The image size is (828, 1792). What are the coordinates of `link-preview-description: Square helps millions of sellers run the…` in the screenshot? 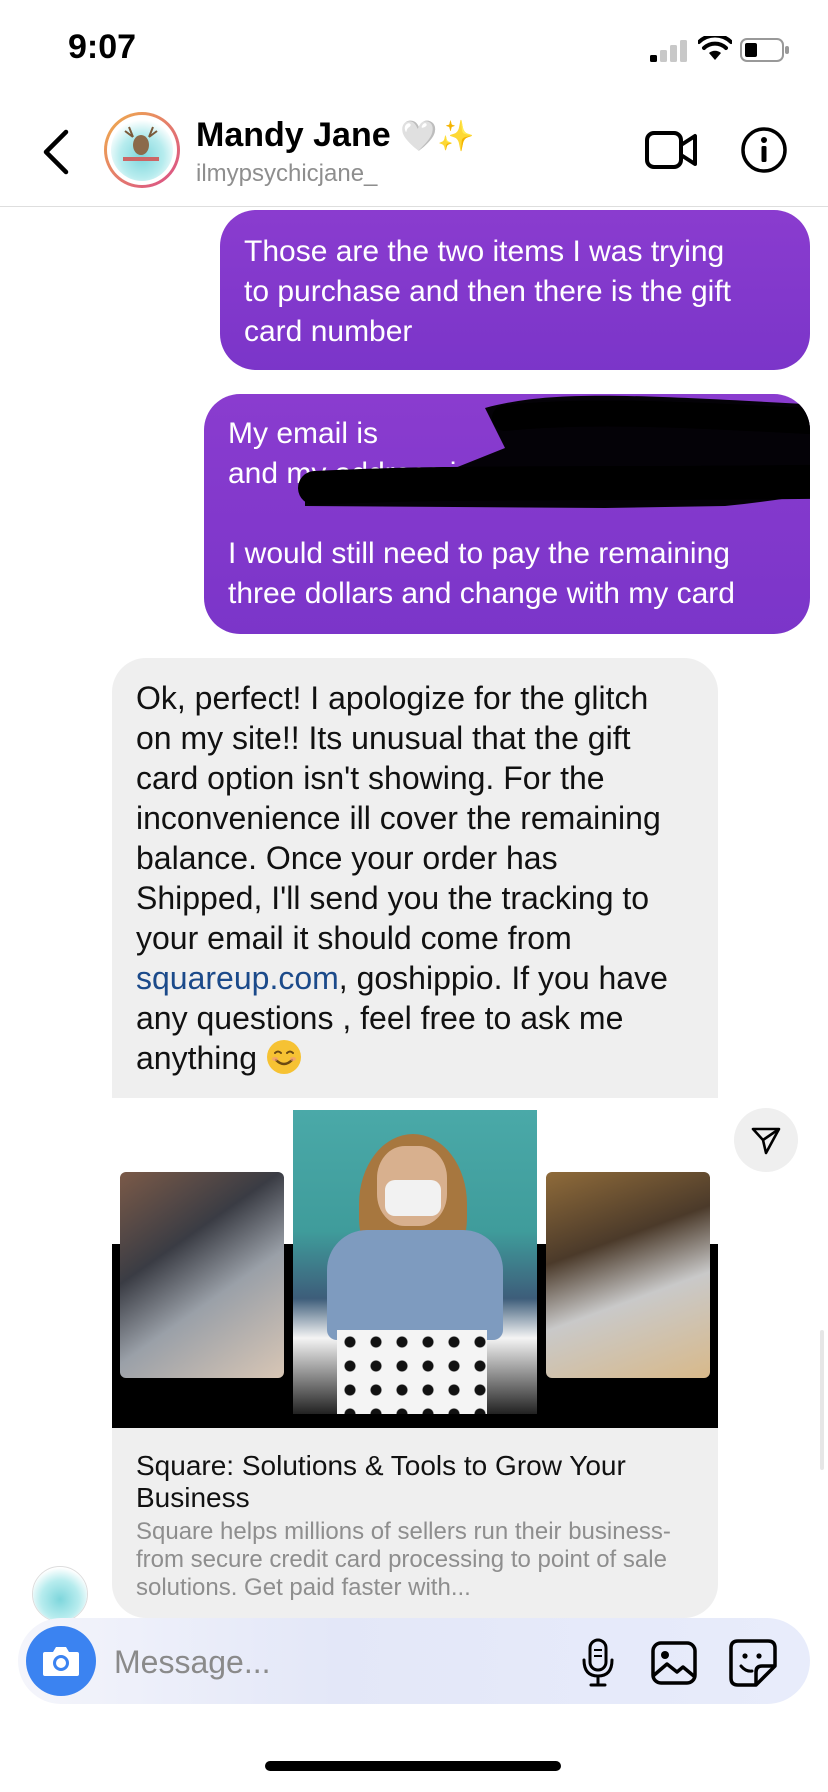 It's located at (403, 1559).